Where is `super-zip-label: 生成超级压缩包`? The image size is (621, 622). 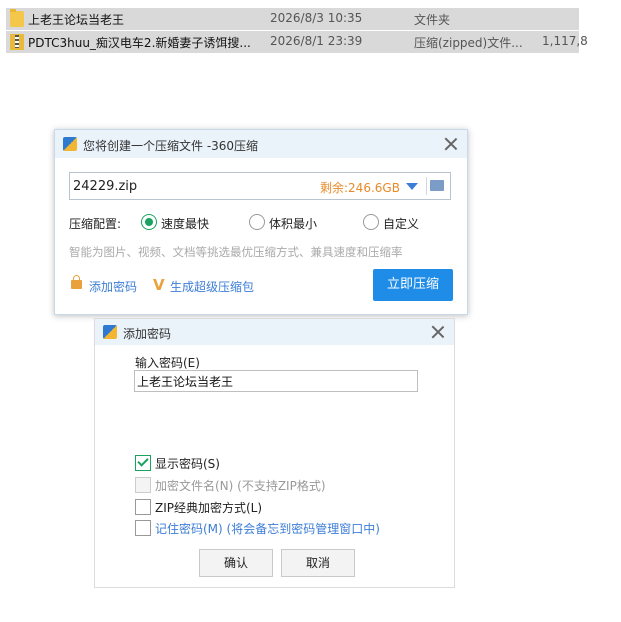 super-zip-label: 生成超级压缩包 is located at coordinates (212, 286).